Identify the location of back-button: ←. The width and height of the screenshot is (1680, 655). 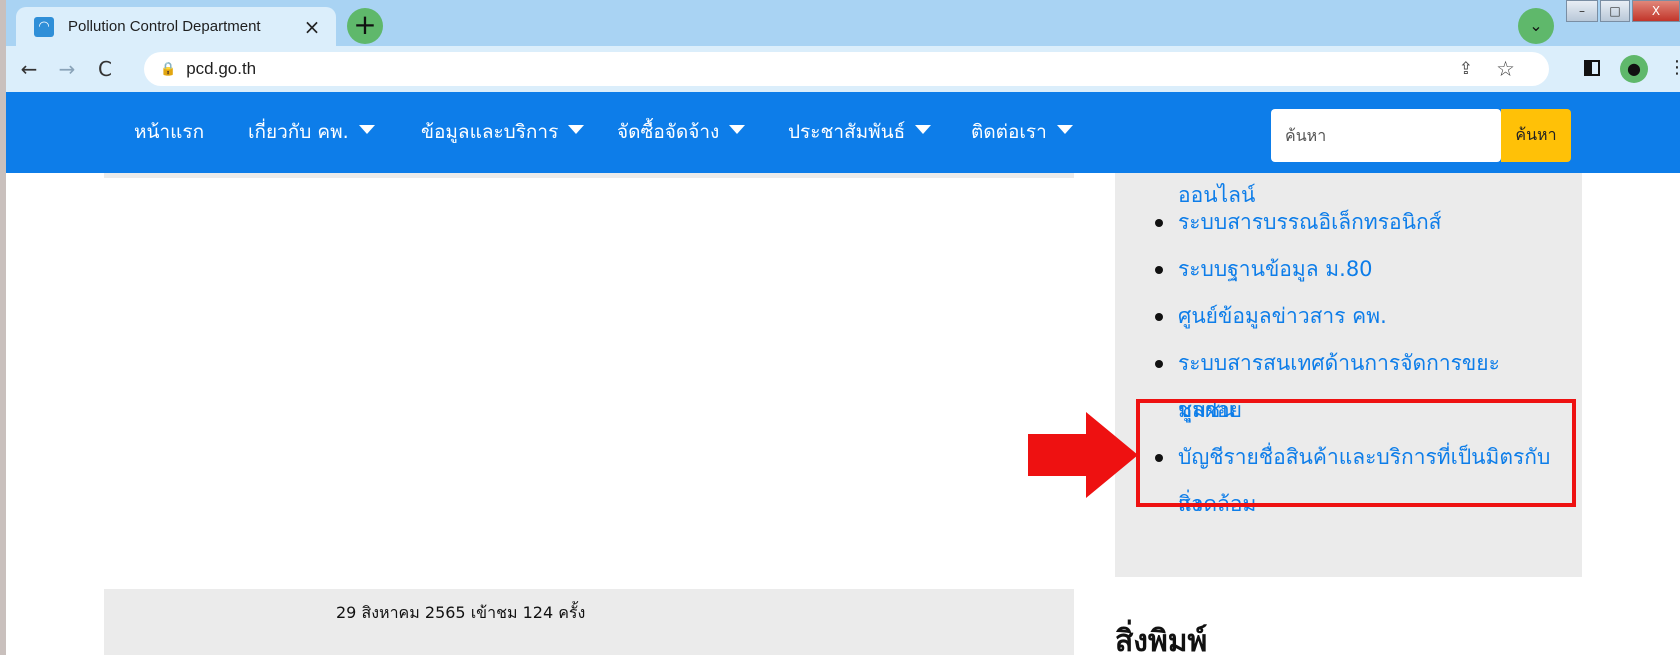
(29, 69).